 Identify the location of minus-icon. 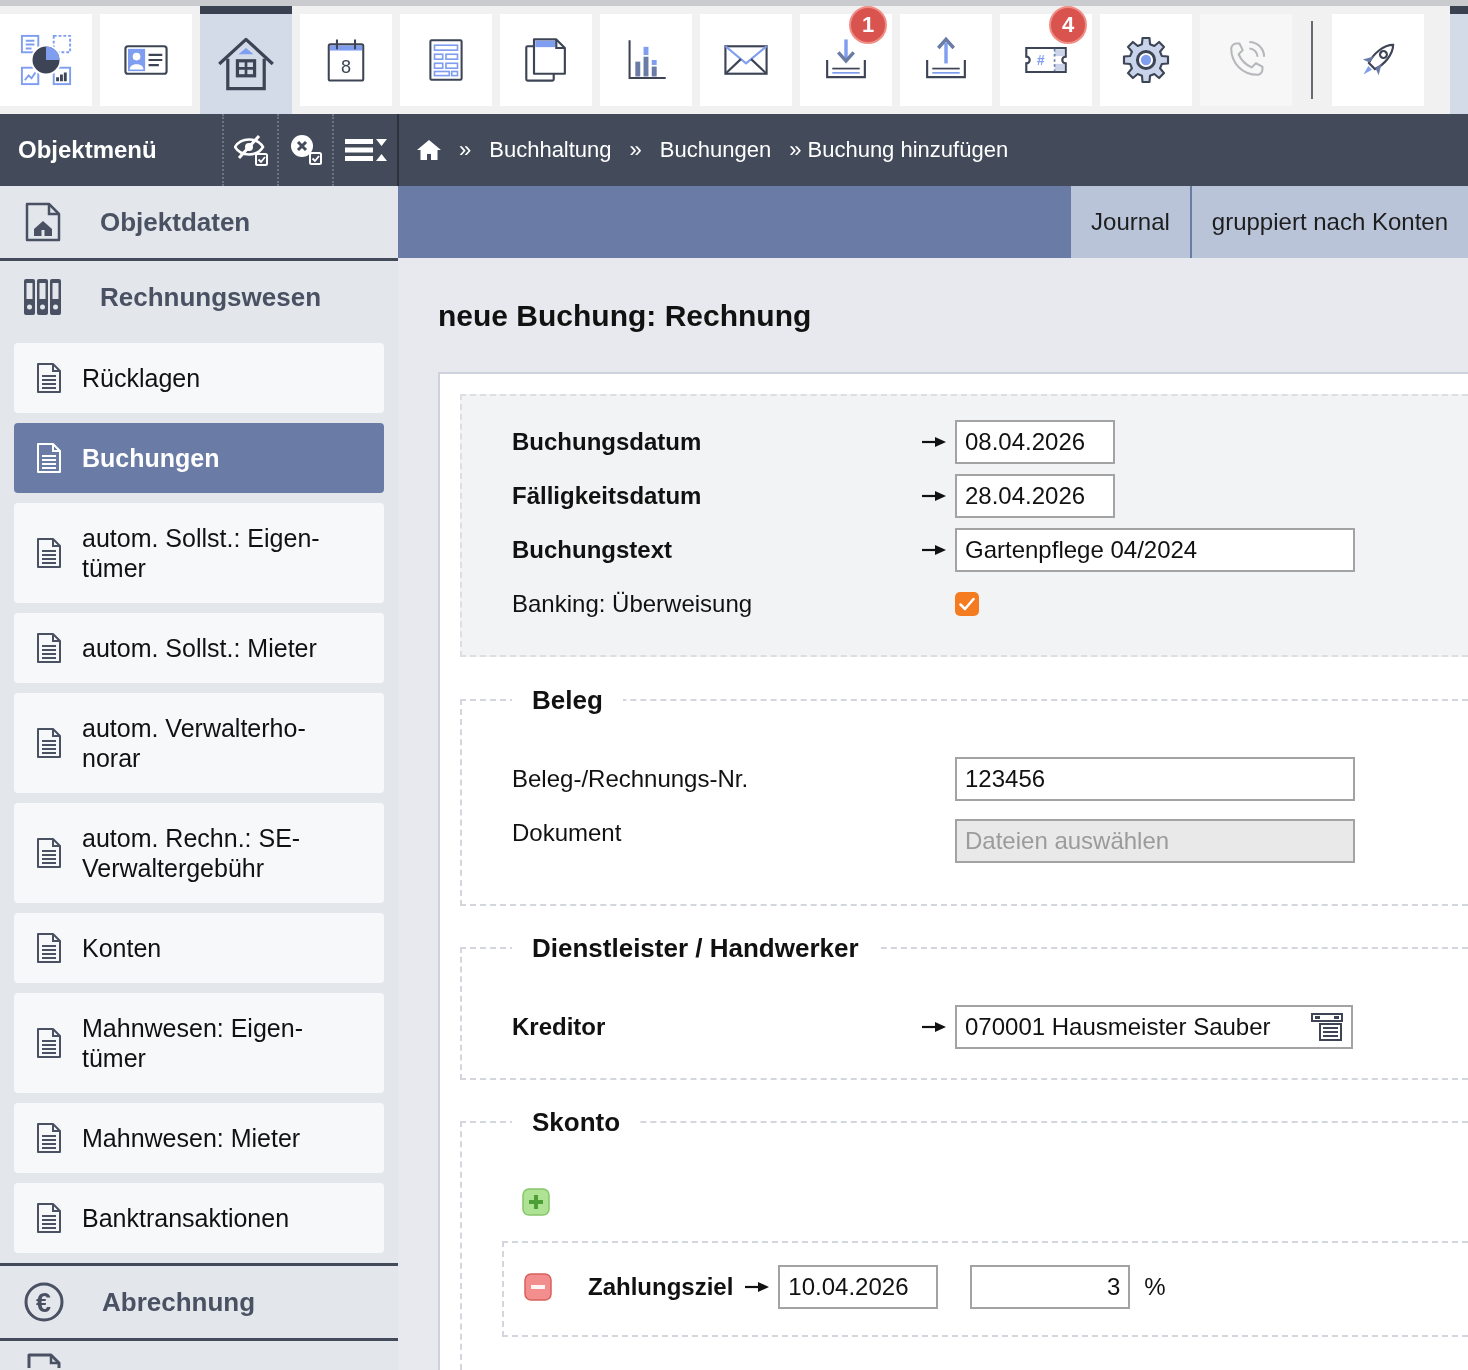
(538, 1287).